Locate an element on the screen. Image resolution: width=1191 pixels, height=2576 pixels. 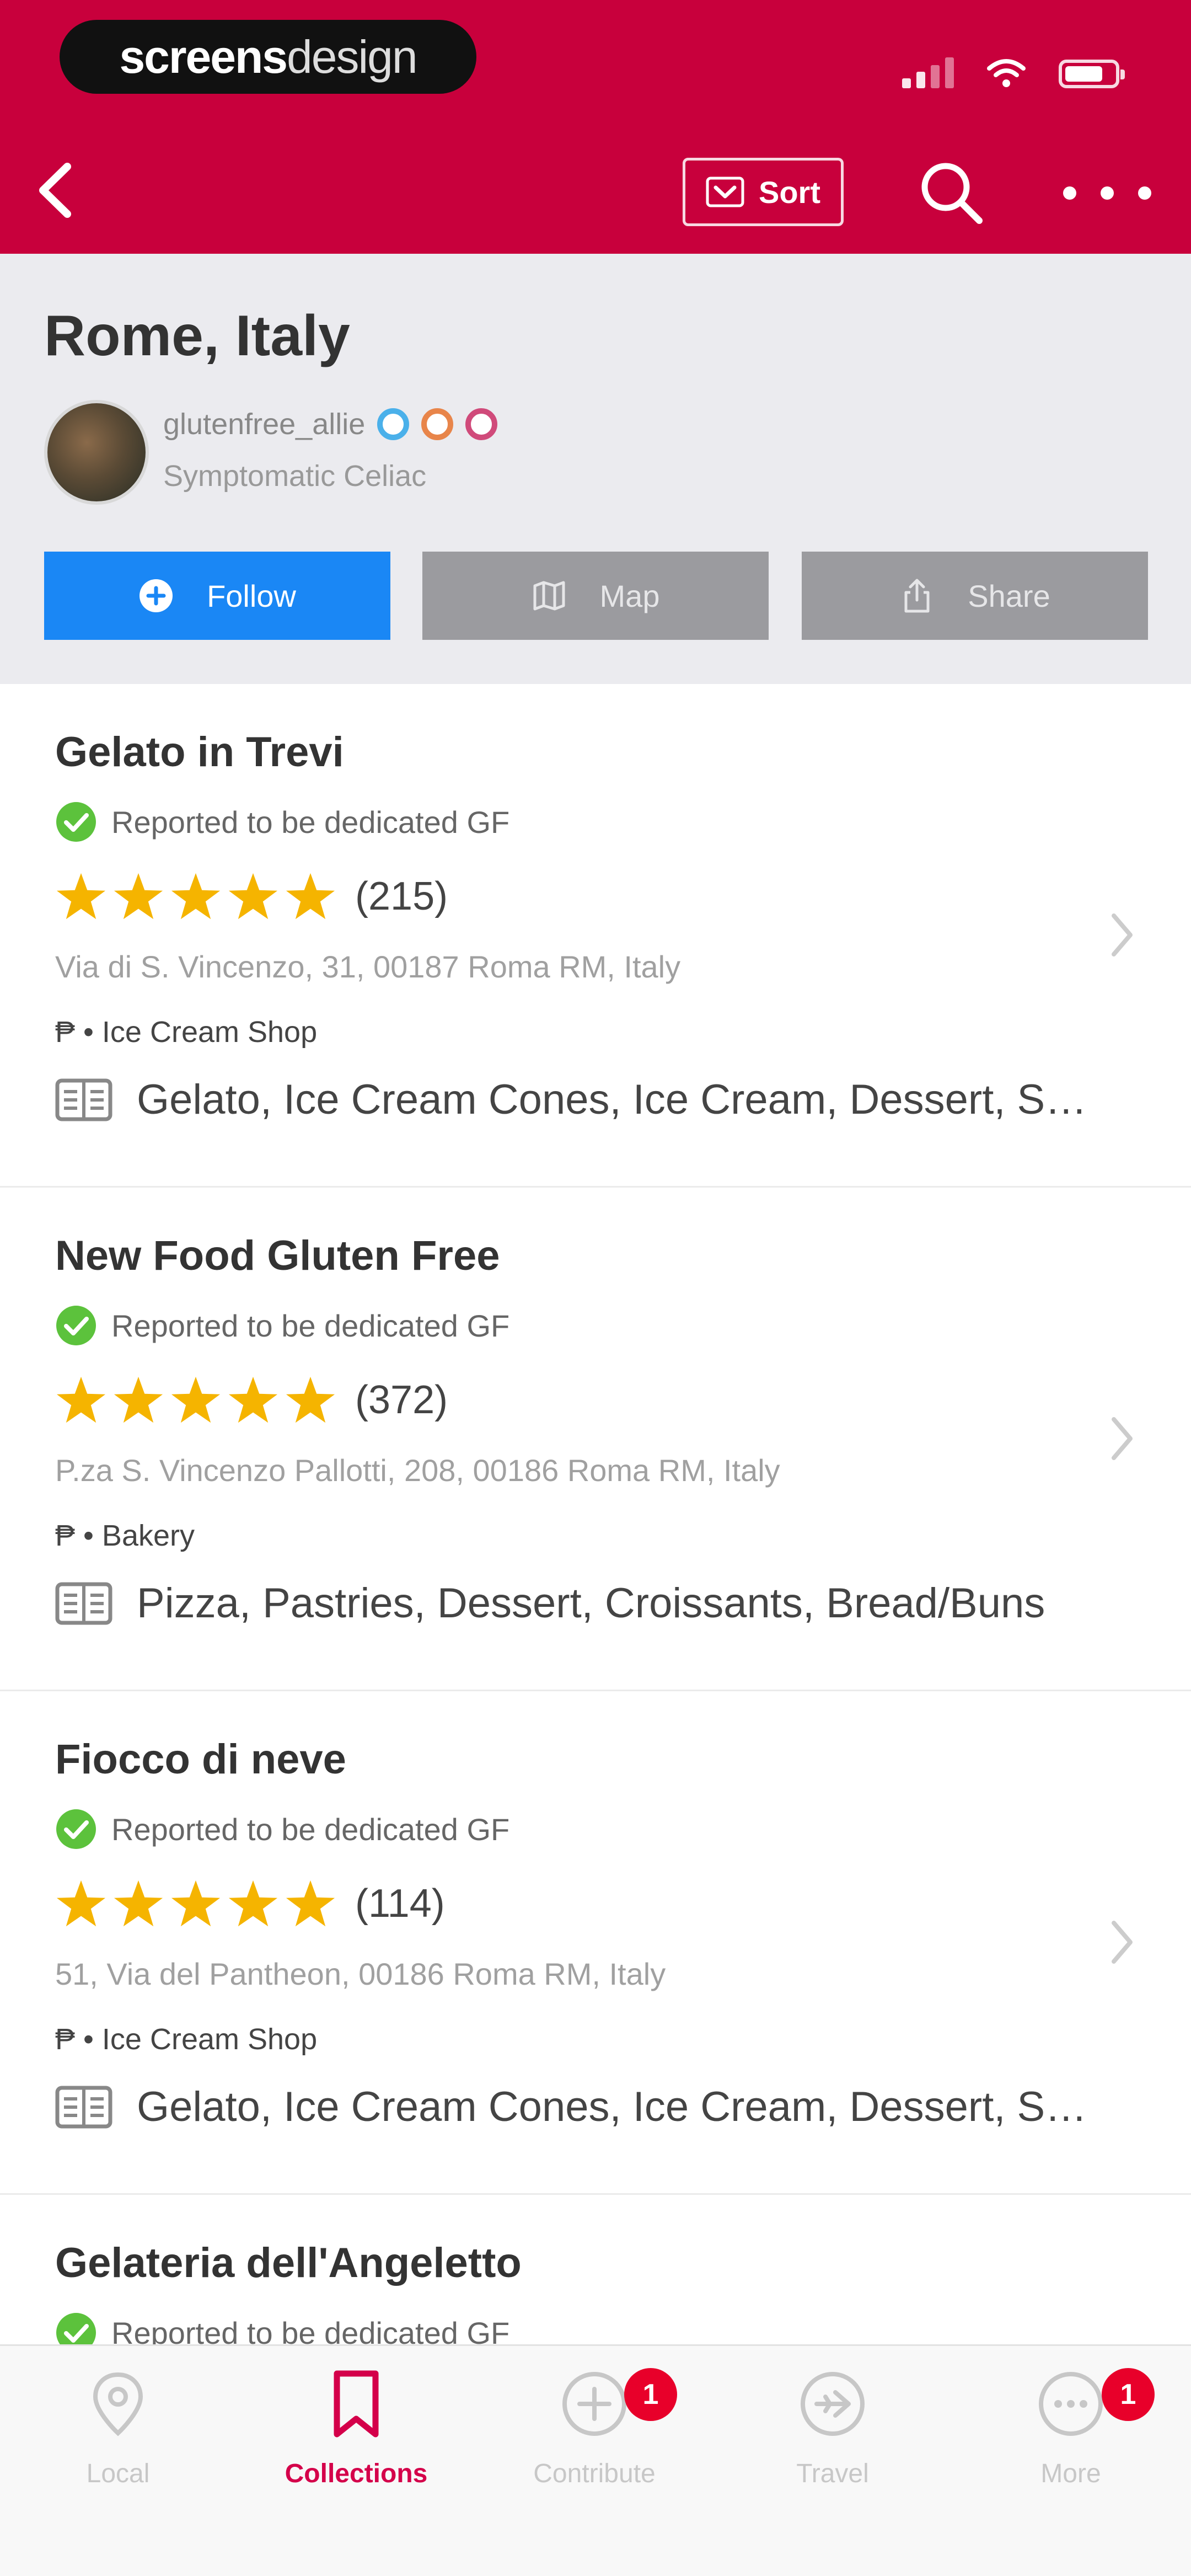
tab-collections: Collections is located at coordinates (356, 2451).